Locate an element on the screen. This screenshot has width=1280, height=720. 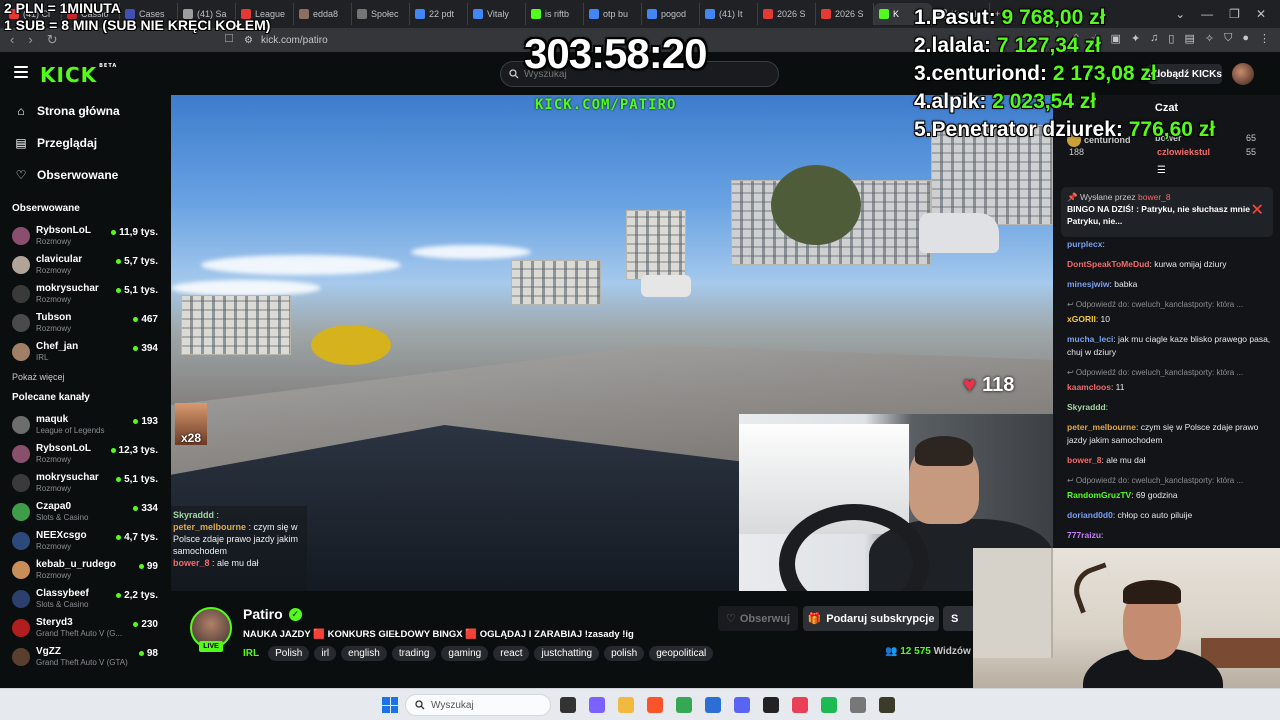
chat-username: mucha_leci is located at coordinates (1090, 339).